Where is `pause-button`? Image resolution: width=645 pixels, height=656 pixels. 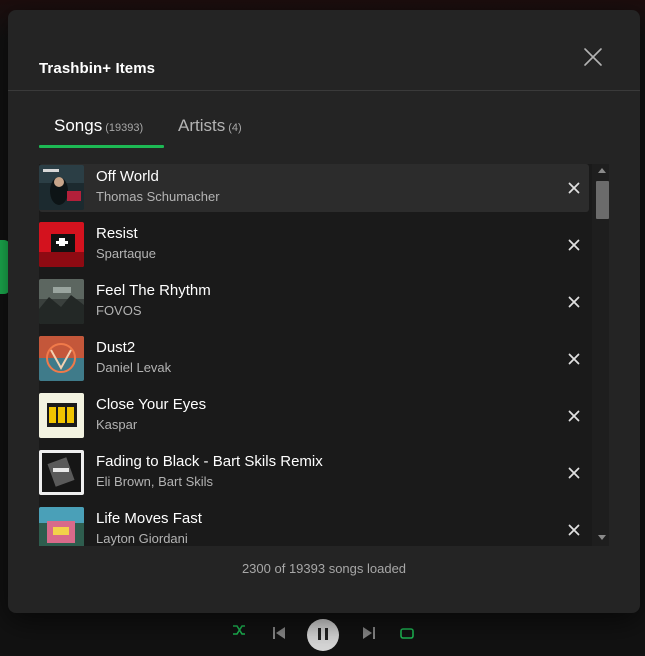 pause-button is located at coordinates (323, 635).